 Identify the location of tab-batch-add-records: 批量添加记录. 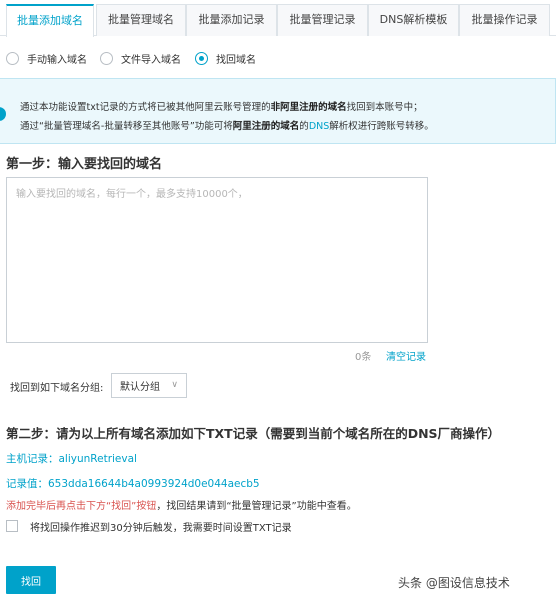
(231, 20).